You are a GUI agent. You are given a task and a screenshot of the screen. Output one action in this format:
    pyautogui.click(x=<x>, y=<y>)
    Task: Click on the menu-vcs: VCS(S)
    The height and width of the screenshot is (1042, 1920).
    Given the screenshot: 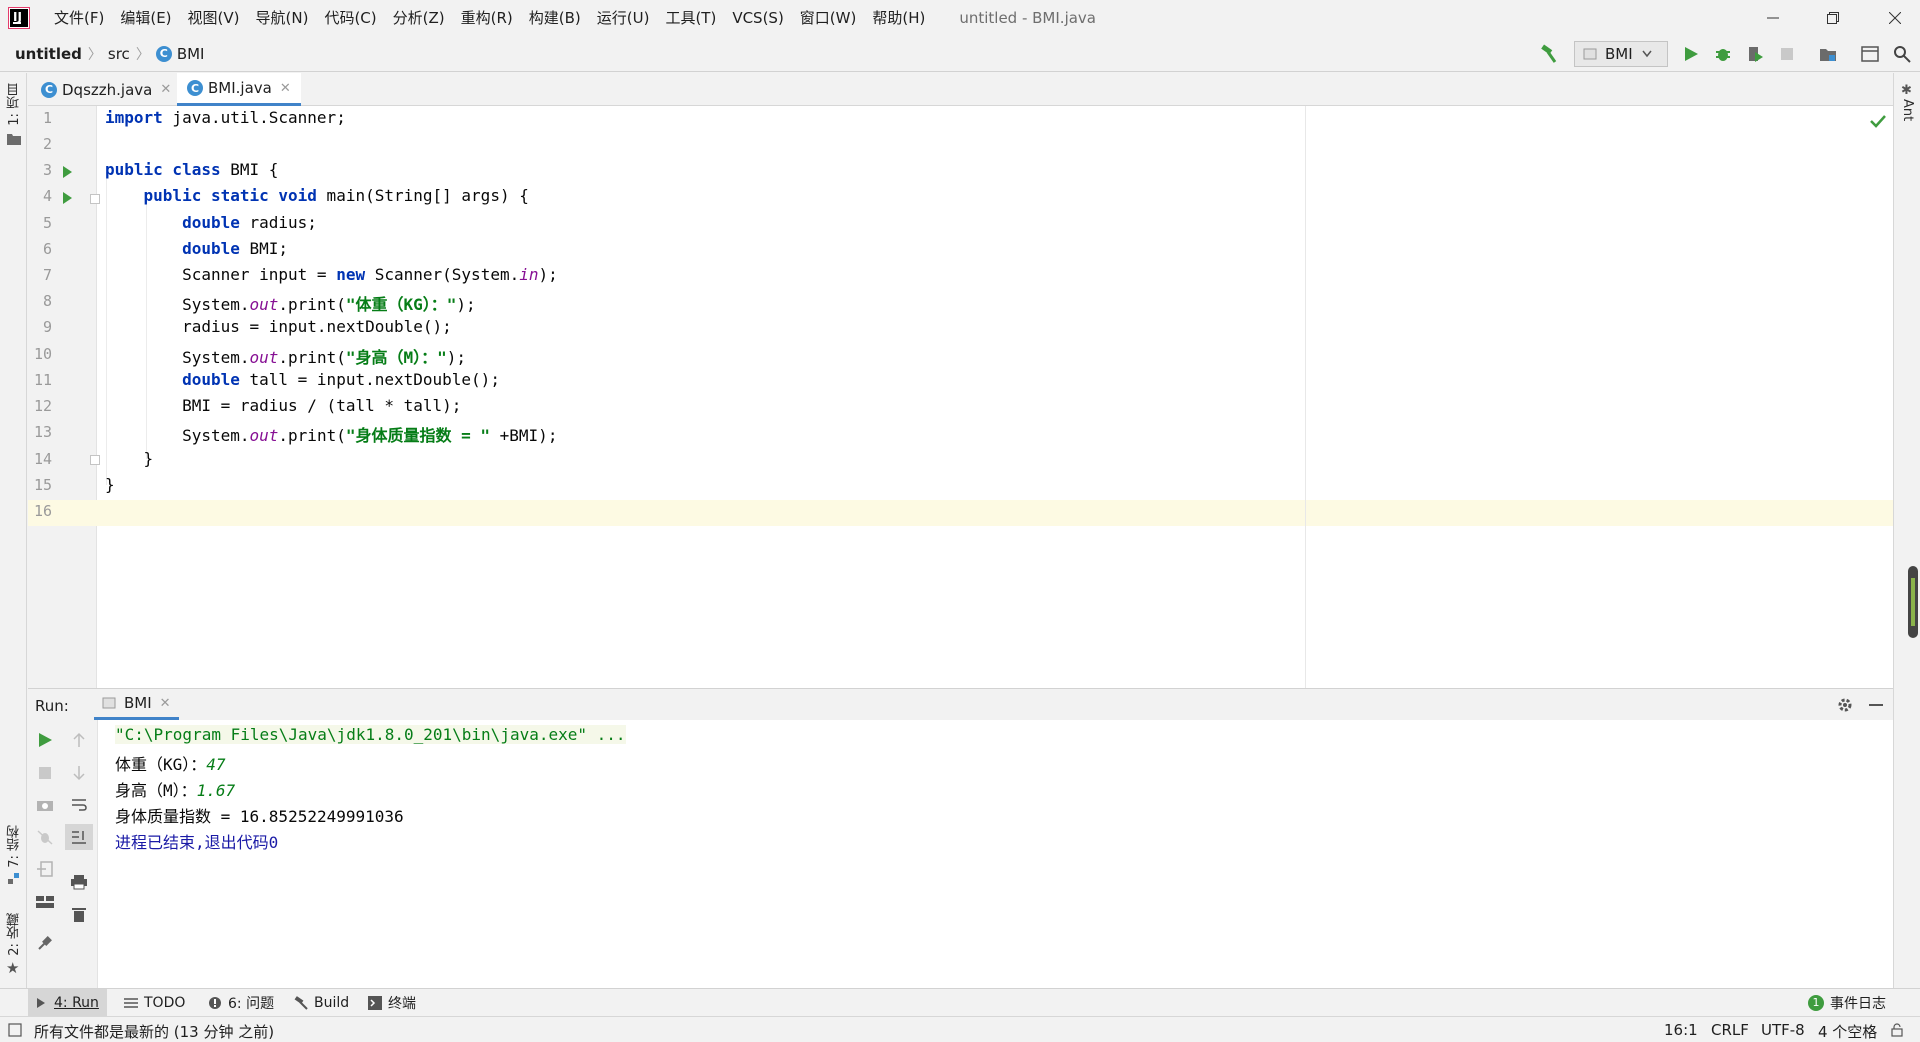 What is the action you would take?
    pyautogui.click(x=757, y=18)
    